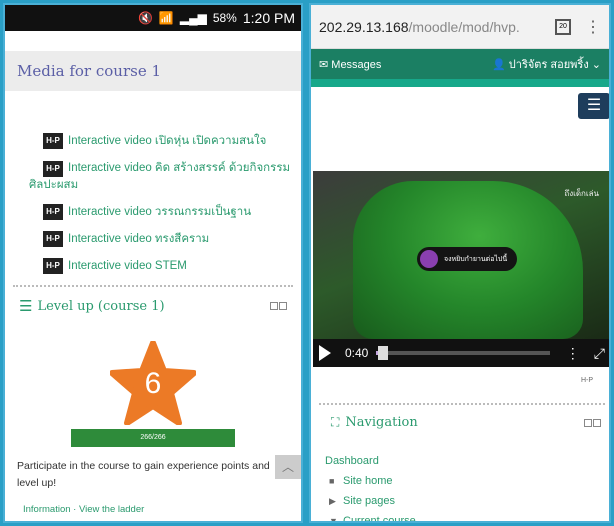 The height and width of the screenshot is (526, 614). What do you see at coordinates (268, 18) in the screenshot?
I see `clock: 1:20 PM` at bounding box center [268, 18].